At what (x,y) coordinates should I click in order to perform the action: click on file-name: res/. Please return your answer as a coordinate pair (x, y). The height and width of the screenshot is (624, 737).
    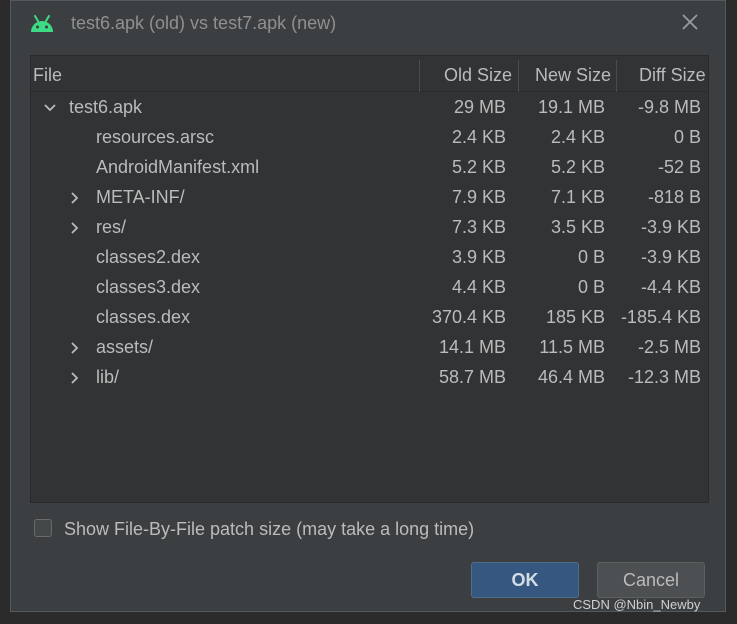
    Looking at the image, I should click on (111, 227).